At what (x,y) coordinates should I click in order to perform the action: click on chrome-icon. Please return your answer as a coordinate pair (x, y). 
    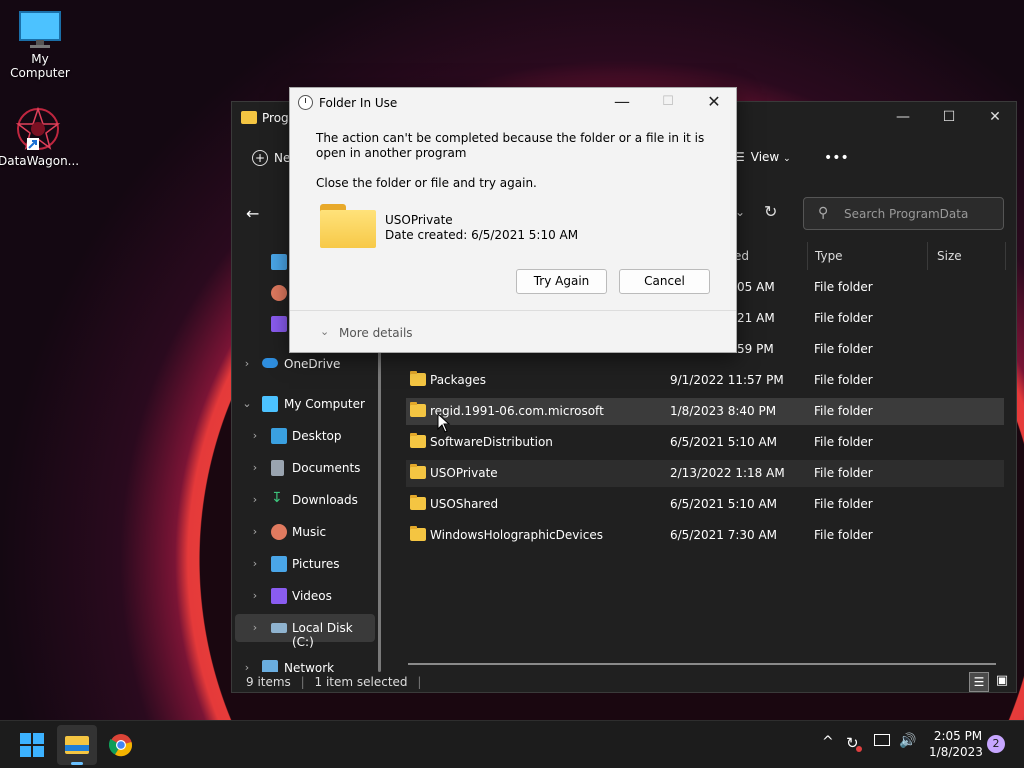
    Looking at the image, I should click on (121, 745).